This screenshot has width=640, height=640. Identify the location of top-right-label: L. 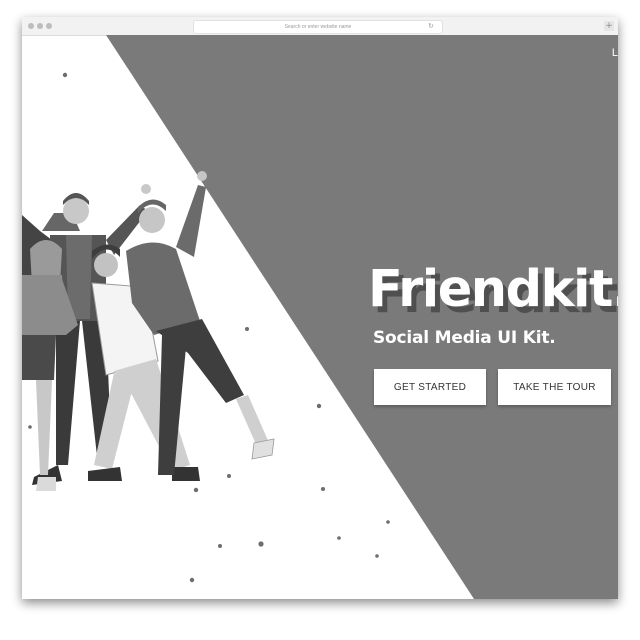
(614, 53).